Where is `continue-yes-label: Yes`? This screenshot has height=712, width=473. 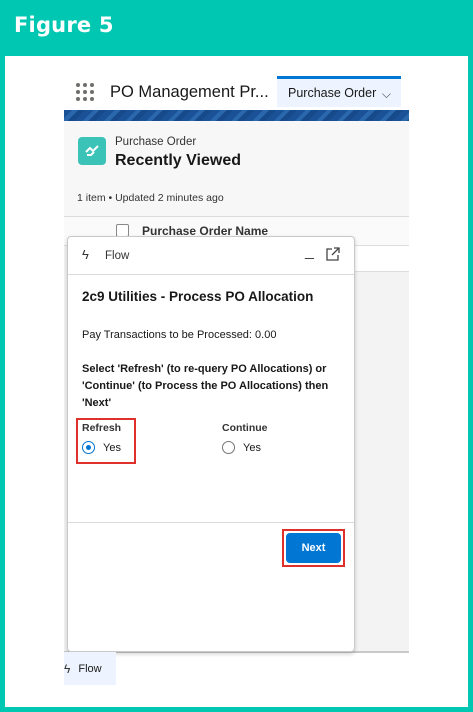
continue-yes-label: Yes is located at coordinates (252, 448).